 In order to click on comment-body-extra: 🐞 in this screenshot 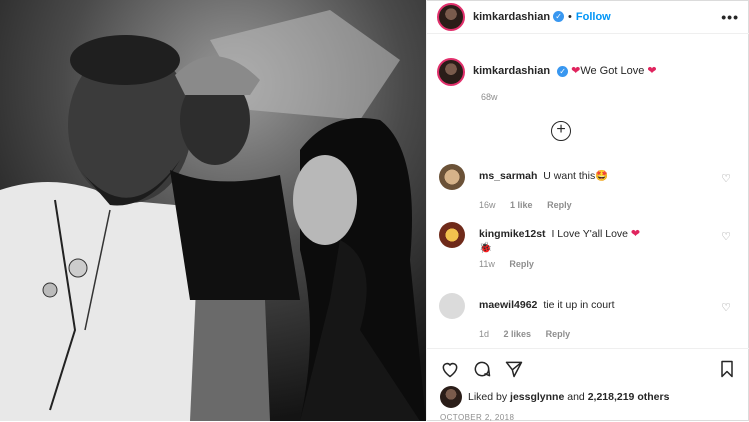, I will do `click(486, 248)`.